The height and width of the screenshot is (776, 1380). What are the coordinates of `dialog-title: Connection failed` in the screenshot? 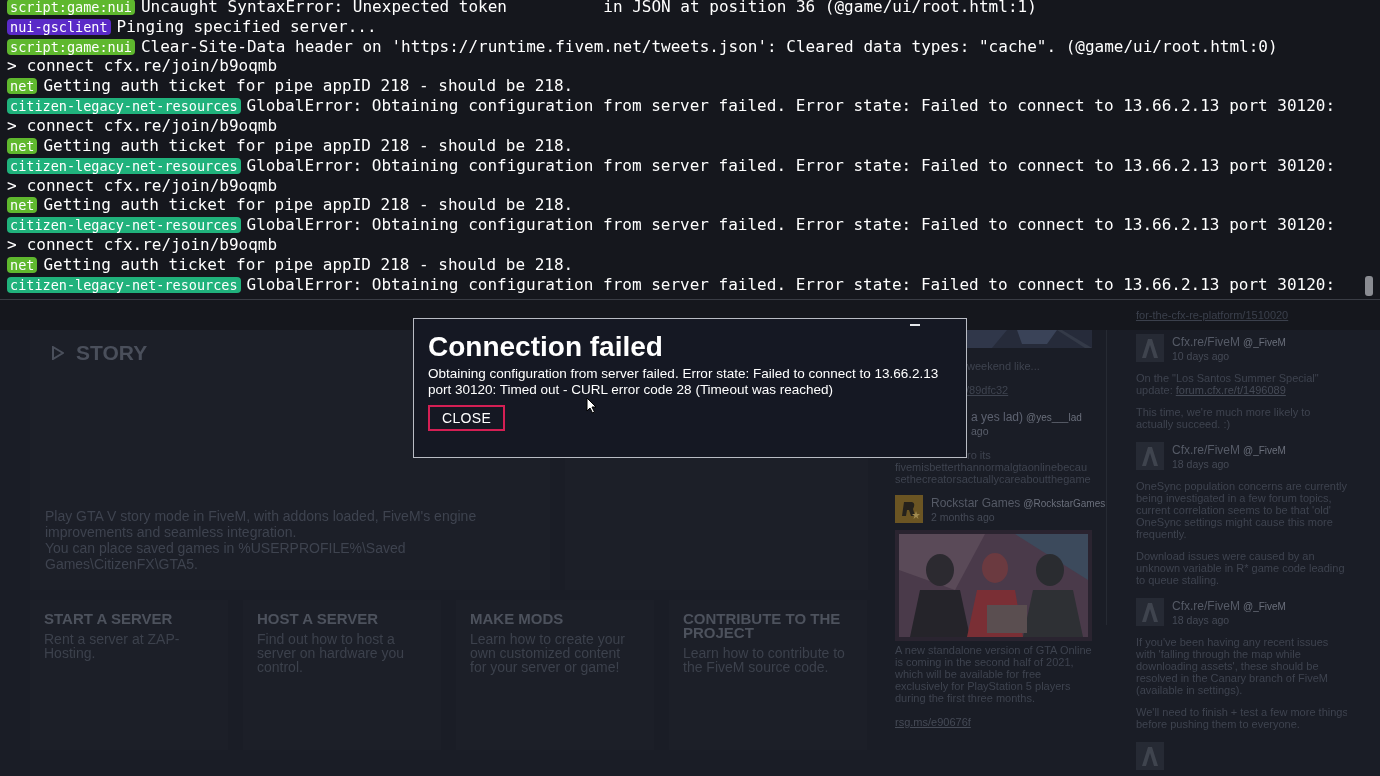 It's located at (546, 347).